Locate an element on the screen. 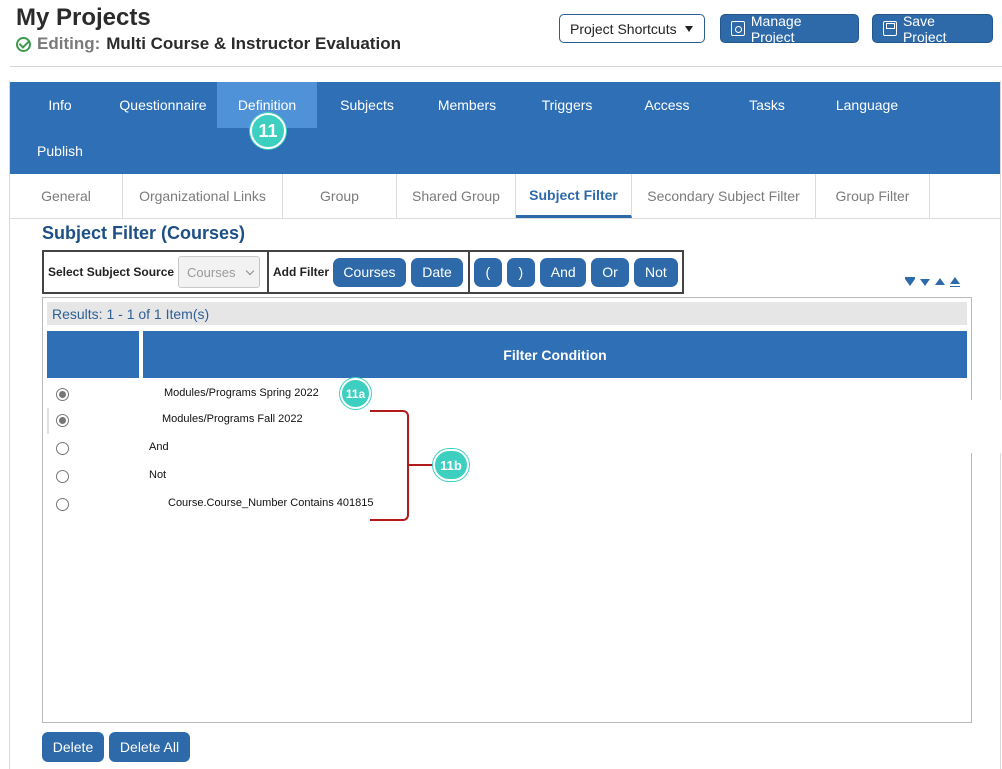 Image resolution: width=1002 pixels, height=769 pixels. nav-tab-questionnaire: Questionnaire is located at coordinates (163, 105).